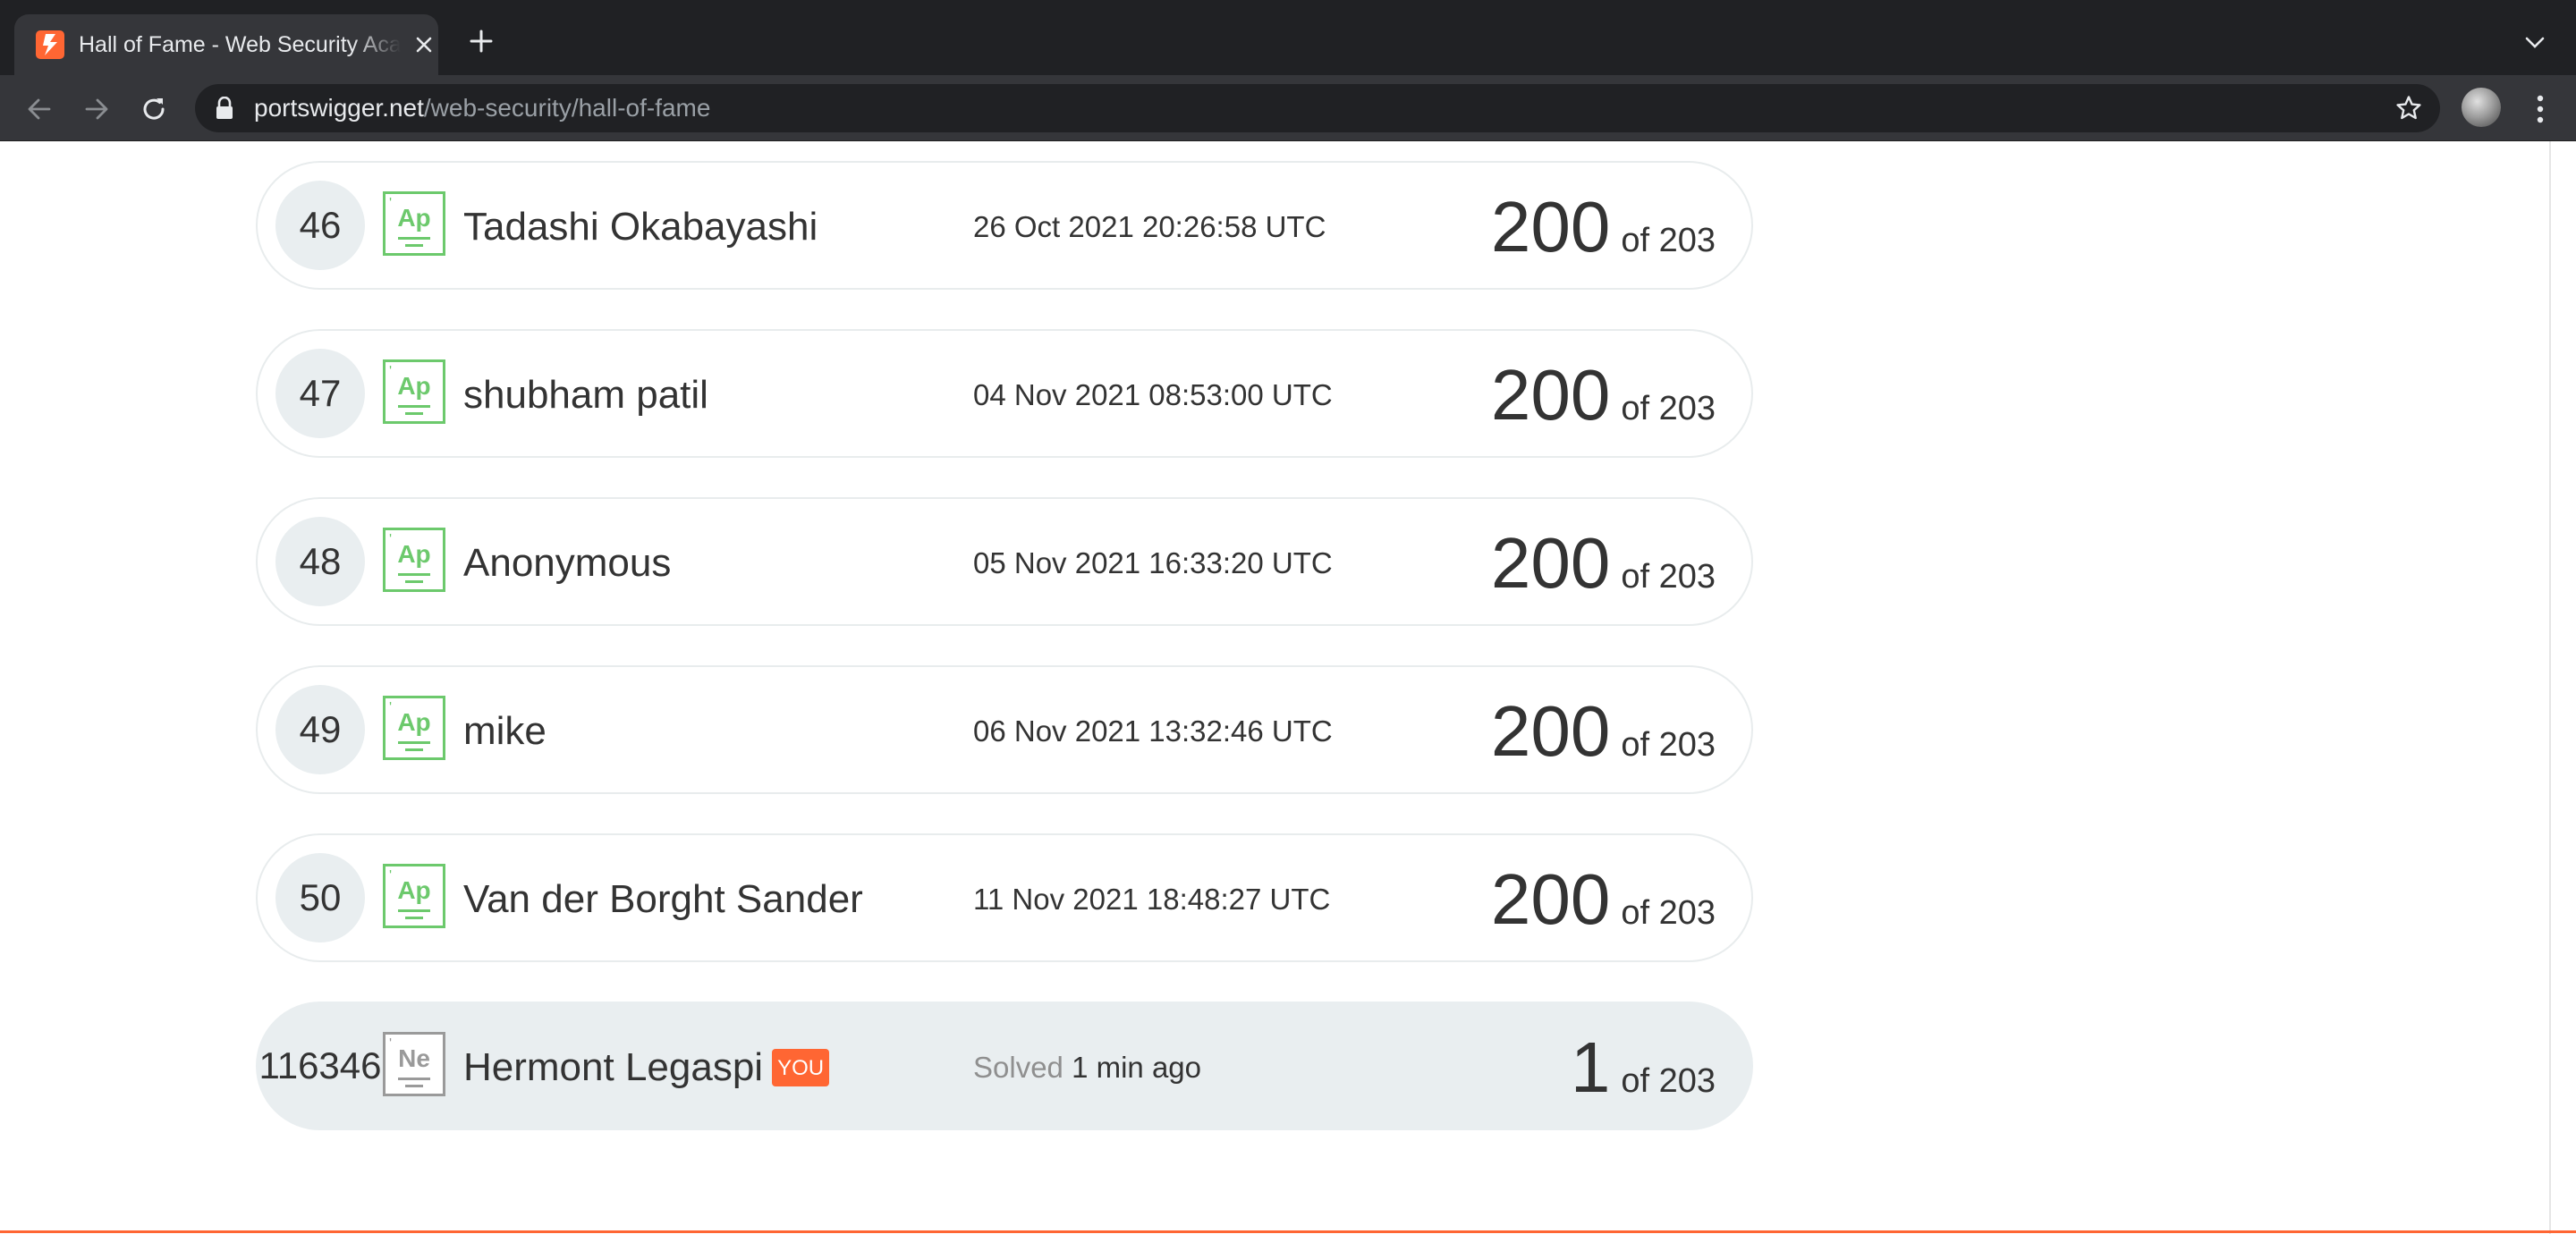  What do you see at coordinates (1153, 731) in the screenshot?
I see `completion-date: 06 Nov 2021 13:32:46 UTC` at bounding box center [1153, 731].